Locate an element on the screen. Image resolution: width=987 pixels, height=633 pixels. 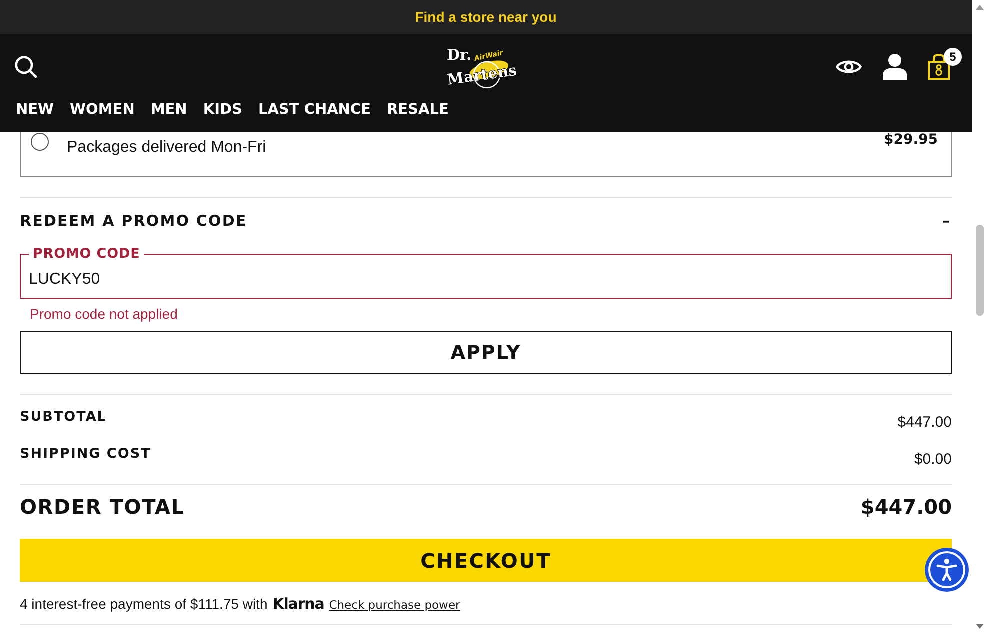
shipping-price: $29.95 is located at coordinates (911, 140).